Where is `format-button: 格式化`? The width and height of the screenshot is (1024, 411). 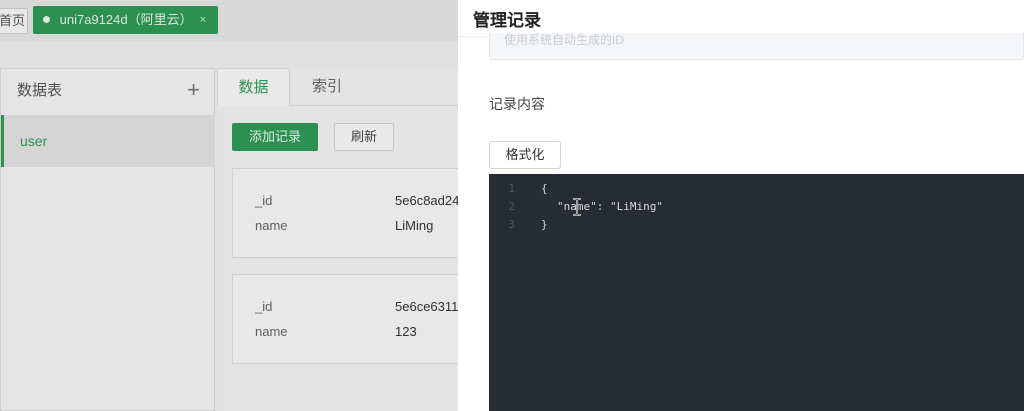 format-button: 格式化 is located at coordinates (525, 155).